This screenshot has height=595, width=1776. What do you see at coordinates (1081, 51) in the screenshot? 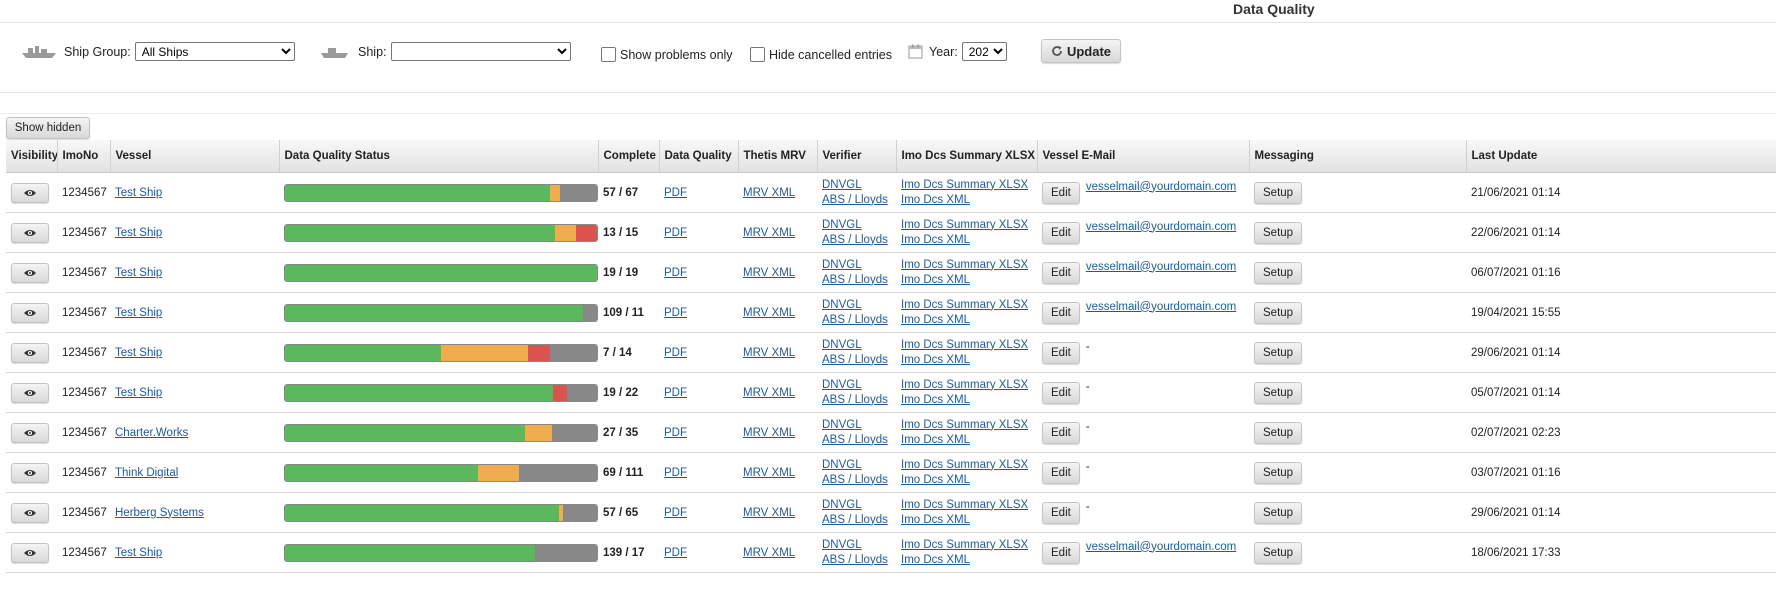
I see `update-button: Update` at bounding box center [1081, 51].